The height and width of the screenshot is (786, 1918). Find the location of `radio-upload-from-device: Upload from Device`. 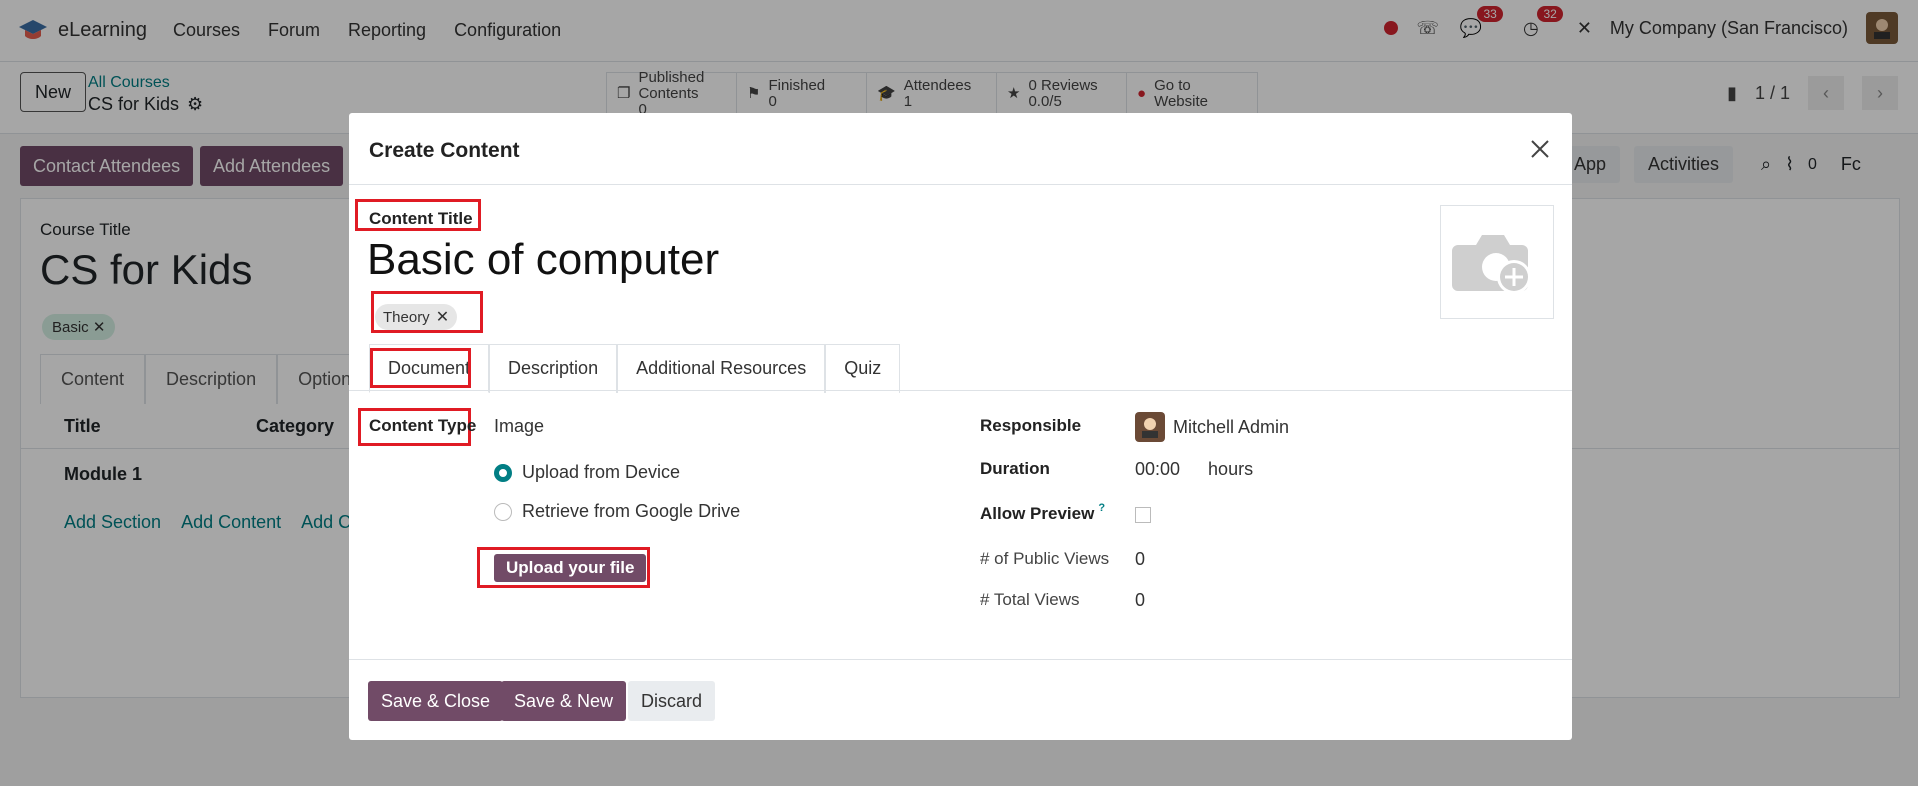

radio-upload-from-device: Upload from Device is located at coordinates (587, 472).